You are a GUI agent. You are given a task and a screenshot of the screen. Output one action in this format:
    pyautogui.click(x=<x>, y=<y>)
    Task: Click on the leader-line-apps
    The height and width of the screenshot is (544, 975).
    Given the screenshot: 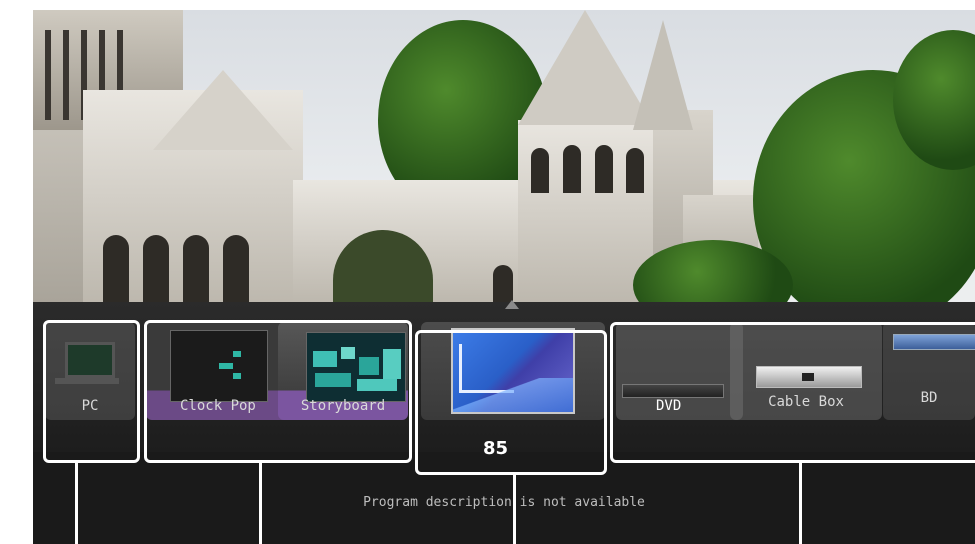 What is the action you would take?
    pyautogui.click(x=260, y=503)
    